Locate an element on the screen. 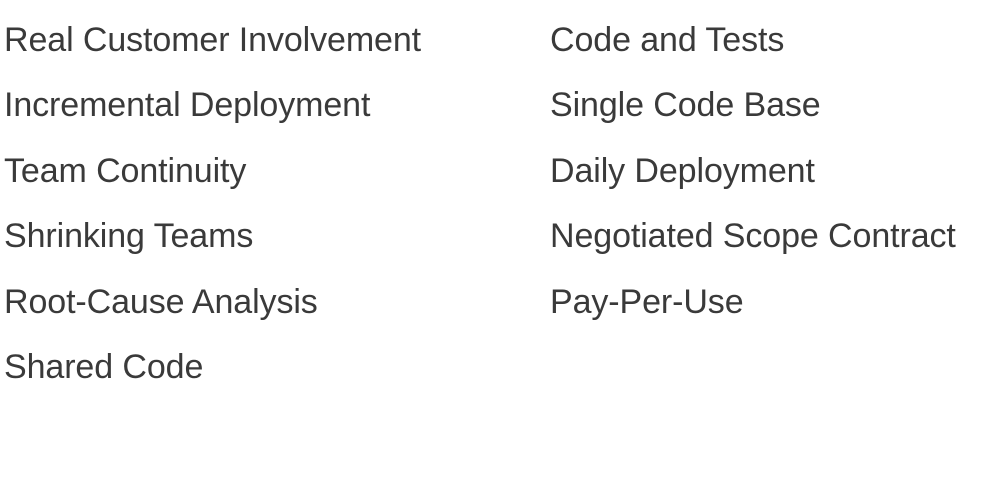  practice-item: Incremental Deployment is located at coordinates (187, 105).